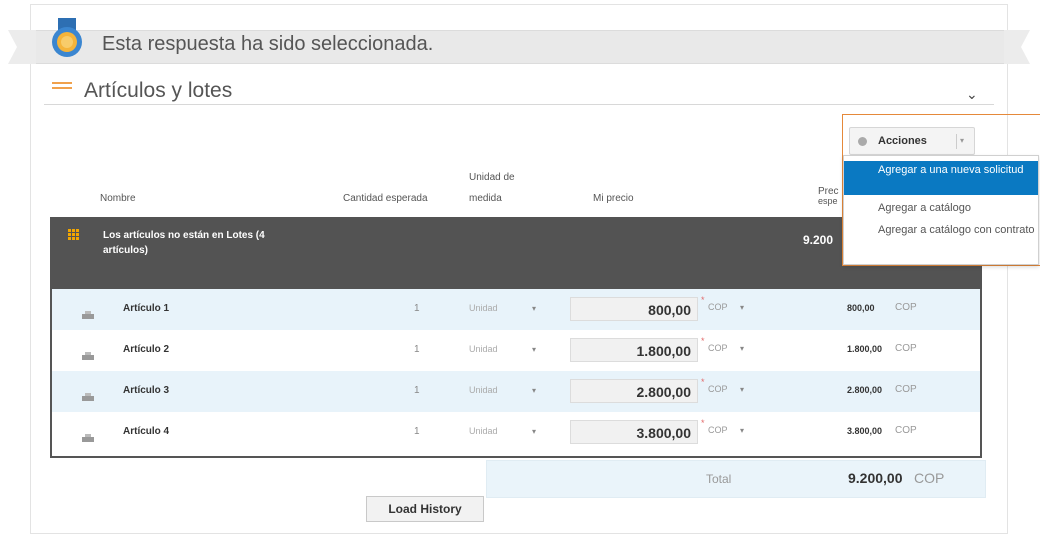 The height and width of the screenshot is (534, 1040). What do you see at coordinates (67, 40) in the screenshot?
I see `medal-icon` at bounding box center [67, 40].